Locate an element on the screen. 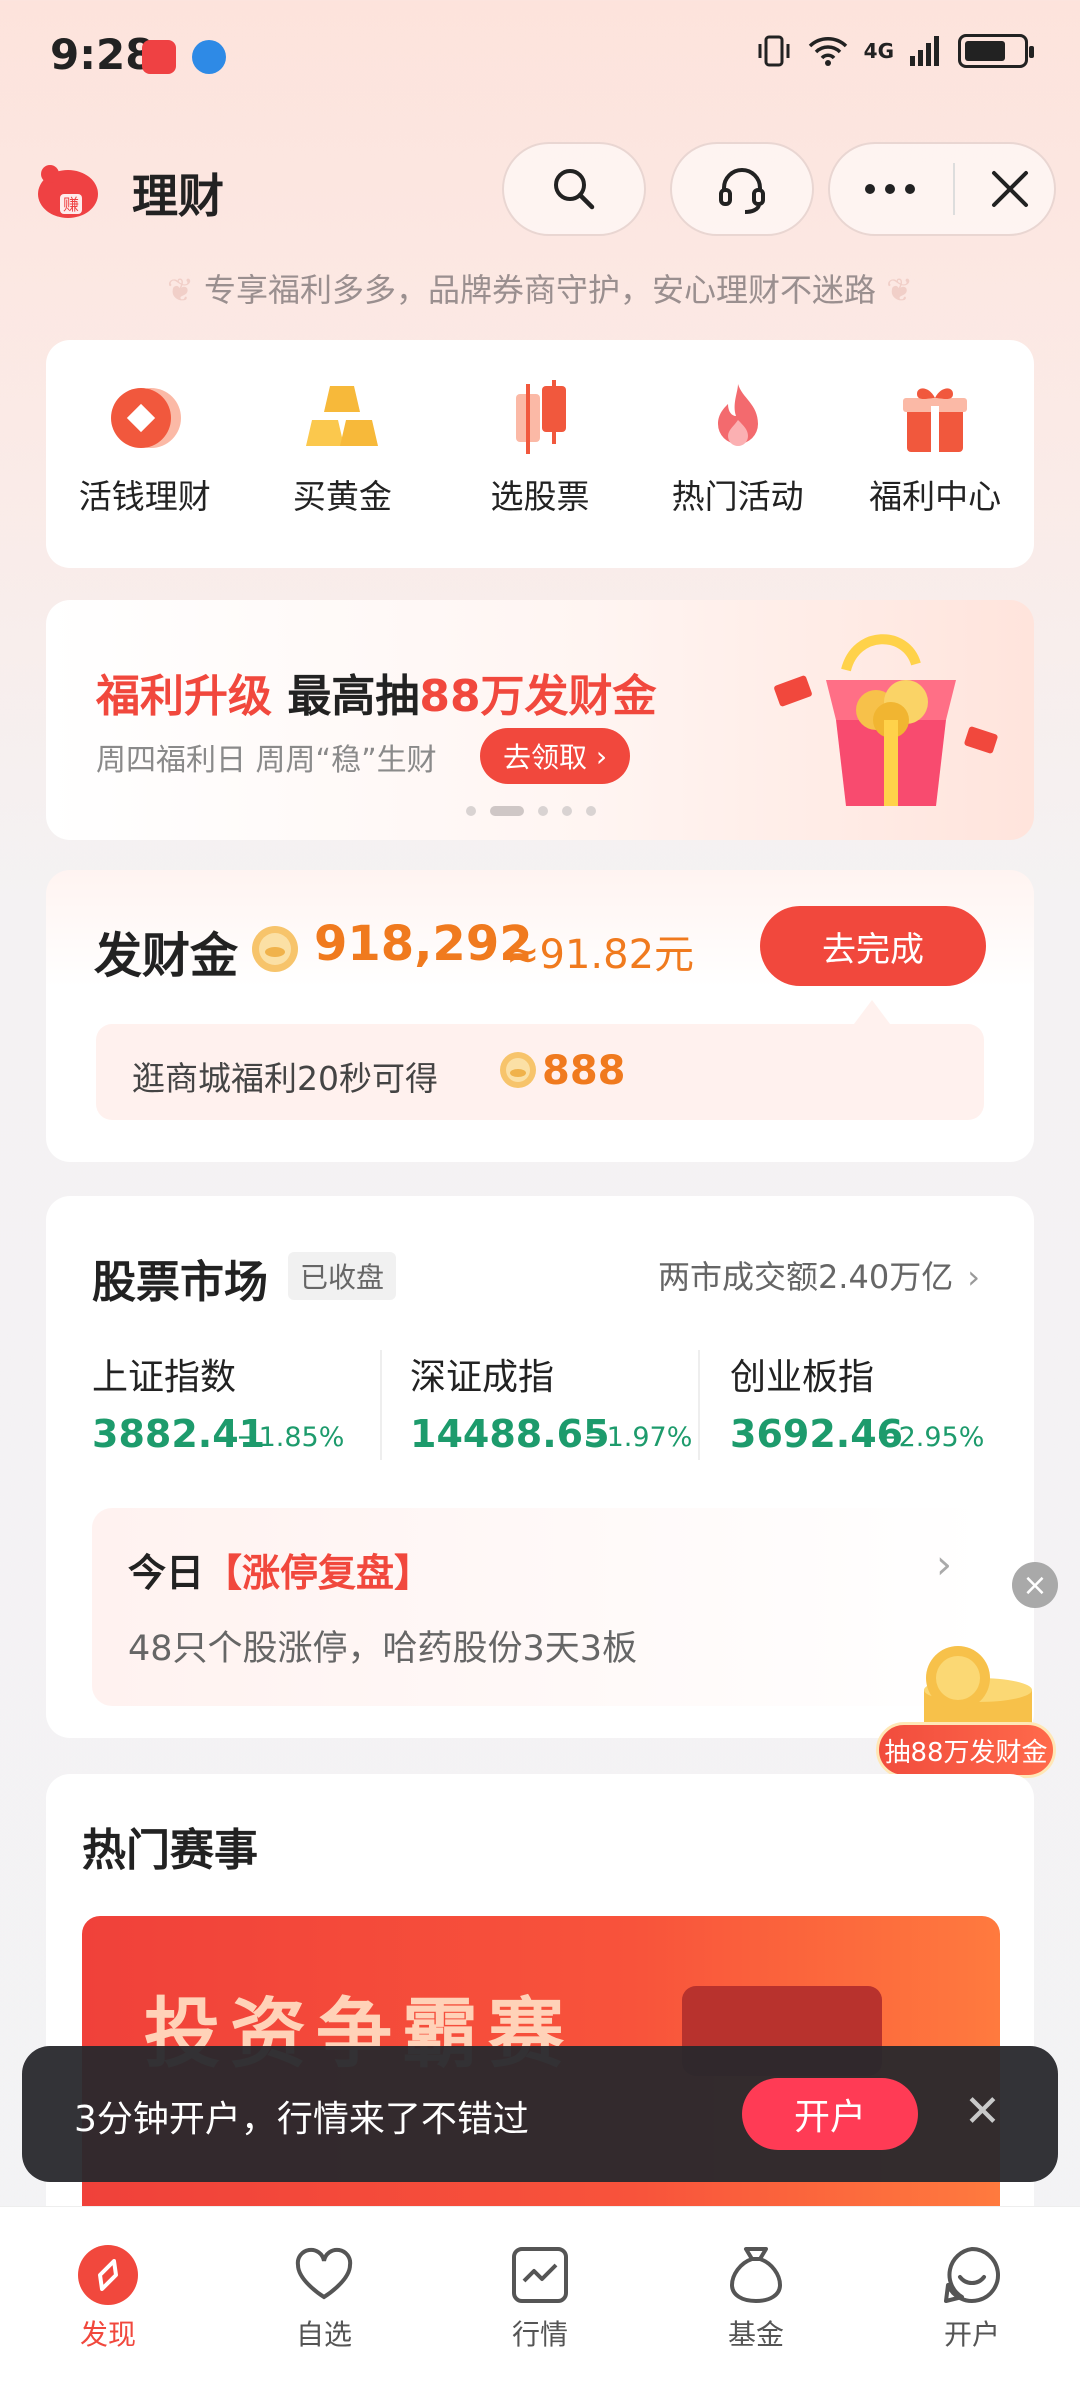  index-name-cyb: 创业板指 is located at coordinates (802, 1374).